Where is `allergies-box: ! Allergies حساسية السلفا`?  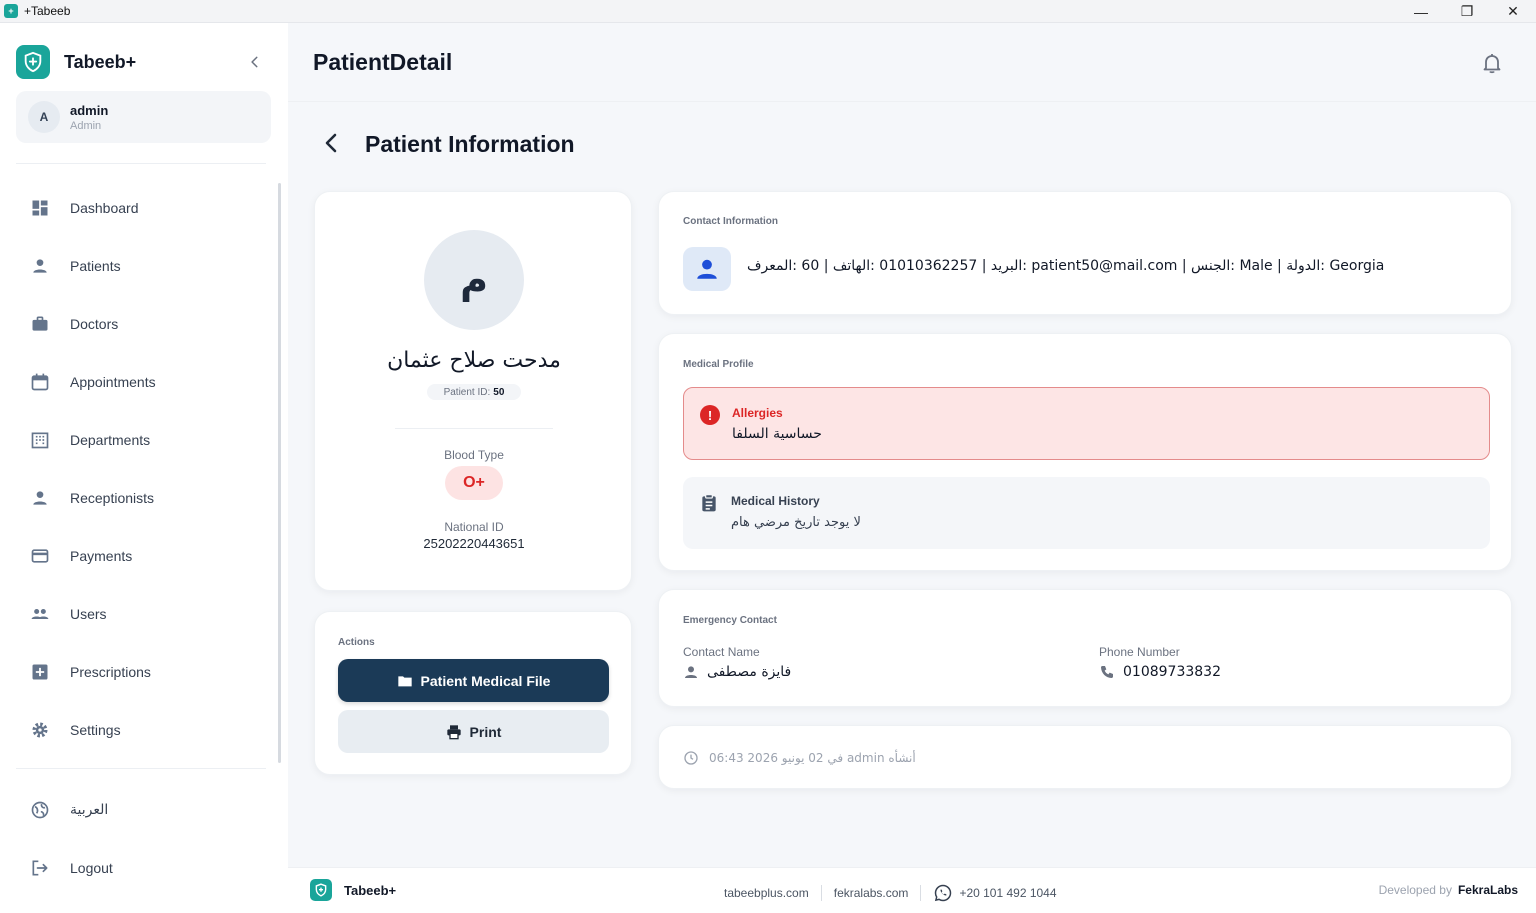
allergies-box: ! Allergies حساسية السلفا is located at coordinates (1086, 423).